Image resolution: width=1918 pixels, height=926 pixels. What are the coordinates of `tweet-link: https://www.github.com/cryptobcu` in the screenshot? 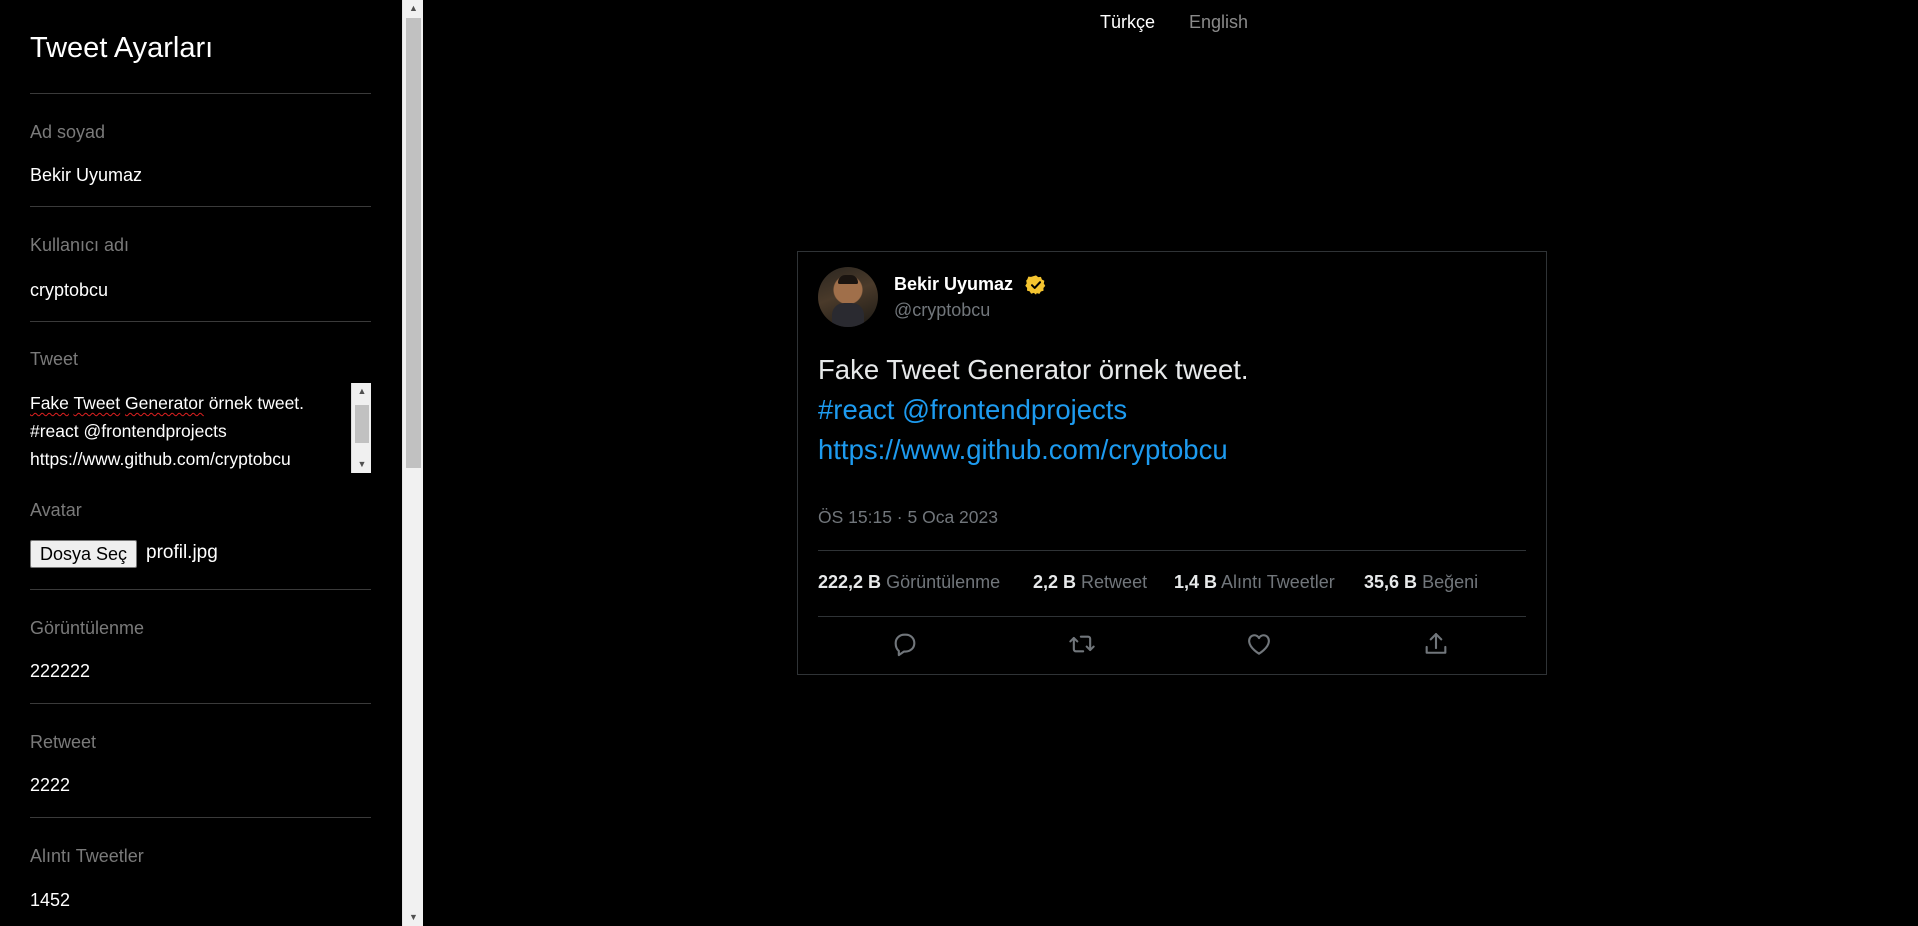 It's located at (1168, 450).